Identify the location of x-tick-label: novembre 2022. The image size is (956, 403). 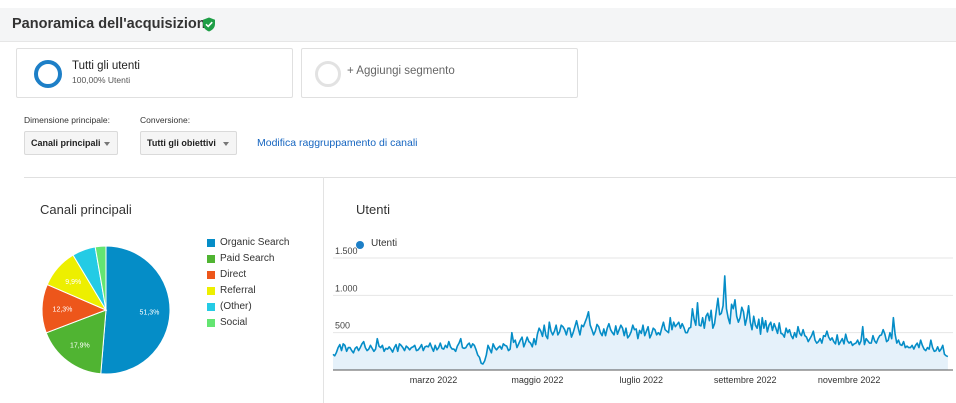
(849, 380).